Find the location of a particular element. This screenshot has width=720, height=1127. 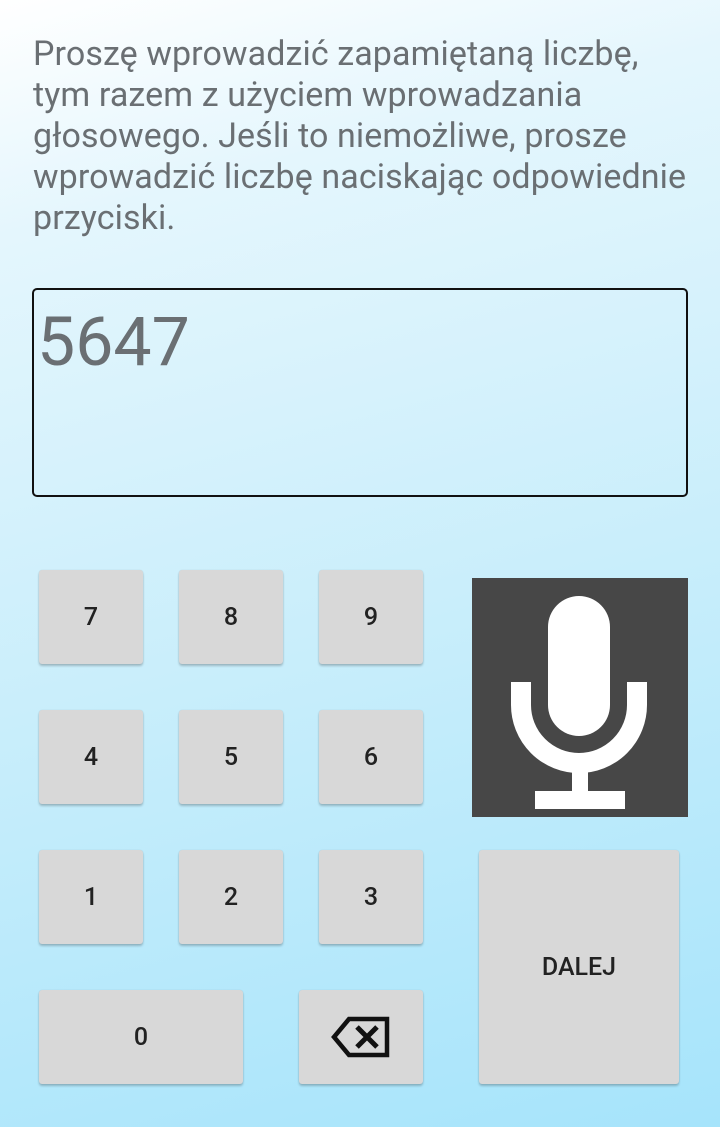

key-0-button: 0 is located at coordinates (141, 1037).